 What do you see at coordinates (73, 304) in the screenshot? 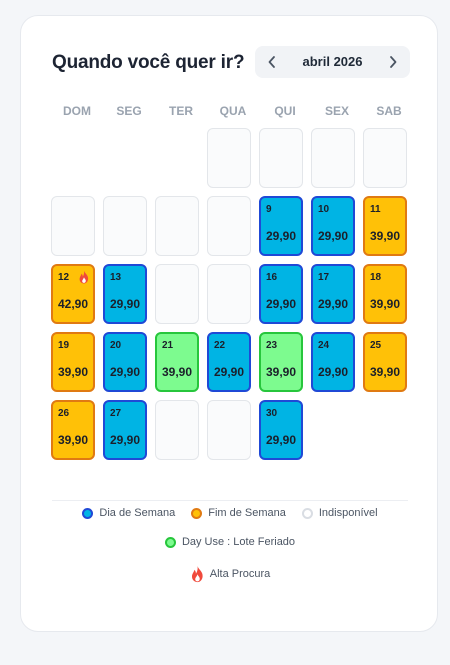
I see `day-price: 42,90` at bounding box center [73, 304].